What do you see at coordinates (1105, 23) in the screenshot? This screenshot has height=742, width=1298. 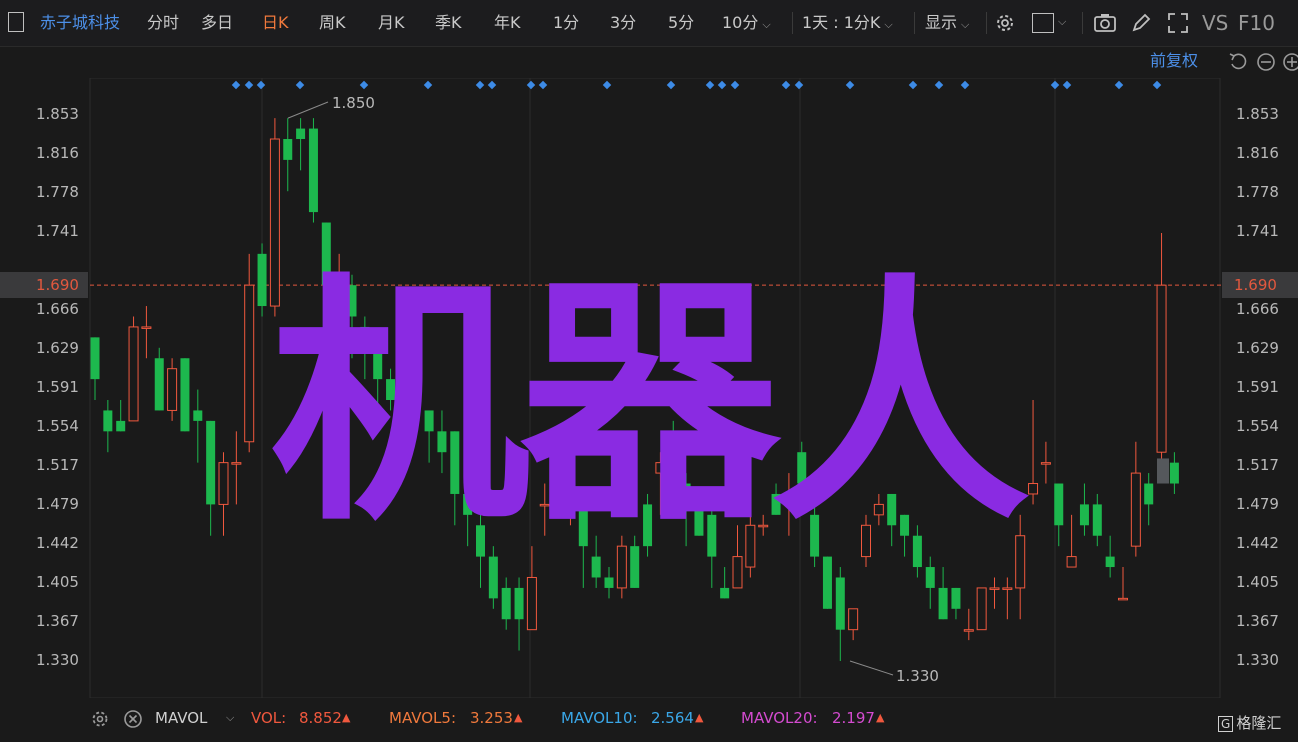 I see `camera-icon` at bounding box center [1105, 23].